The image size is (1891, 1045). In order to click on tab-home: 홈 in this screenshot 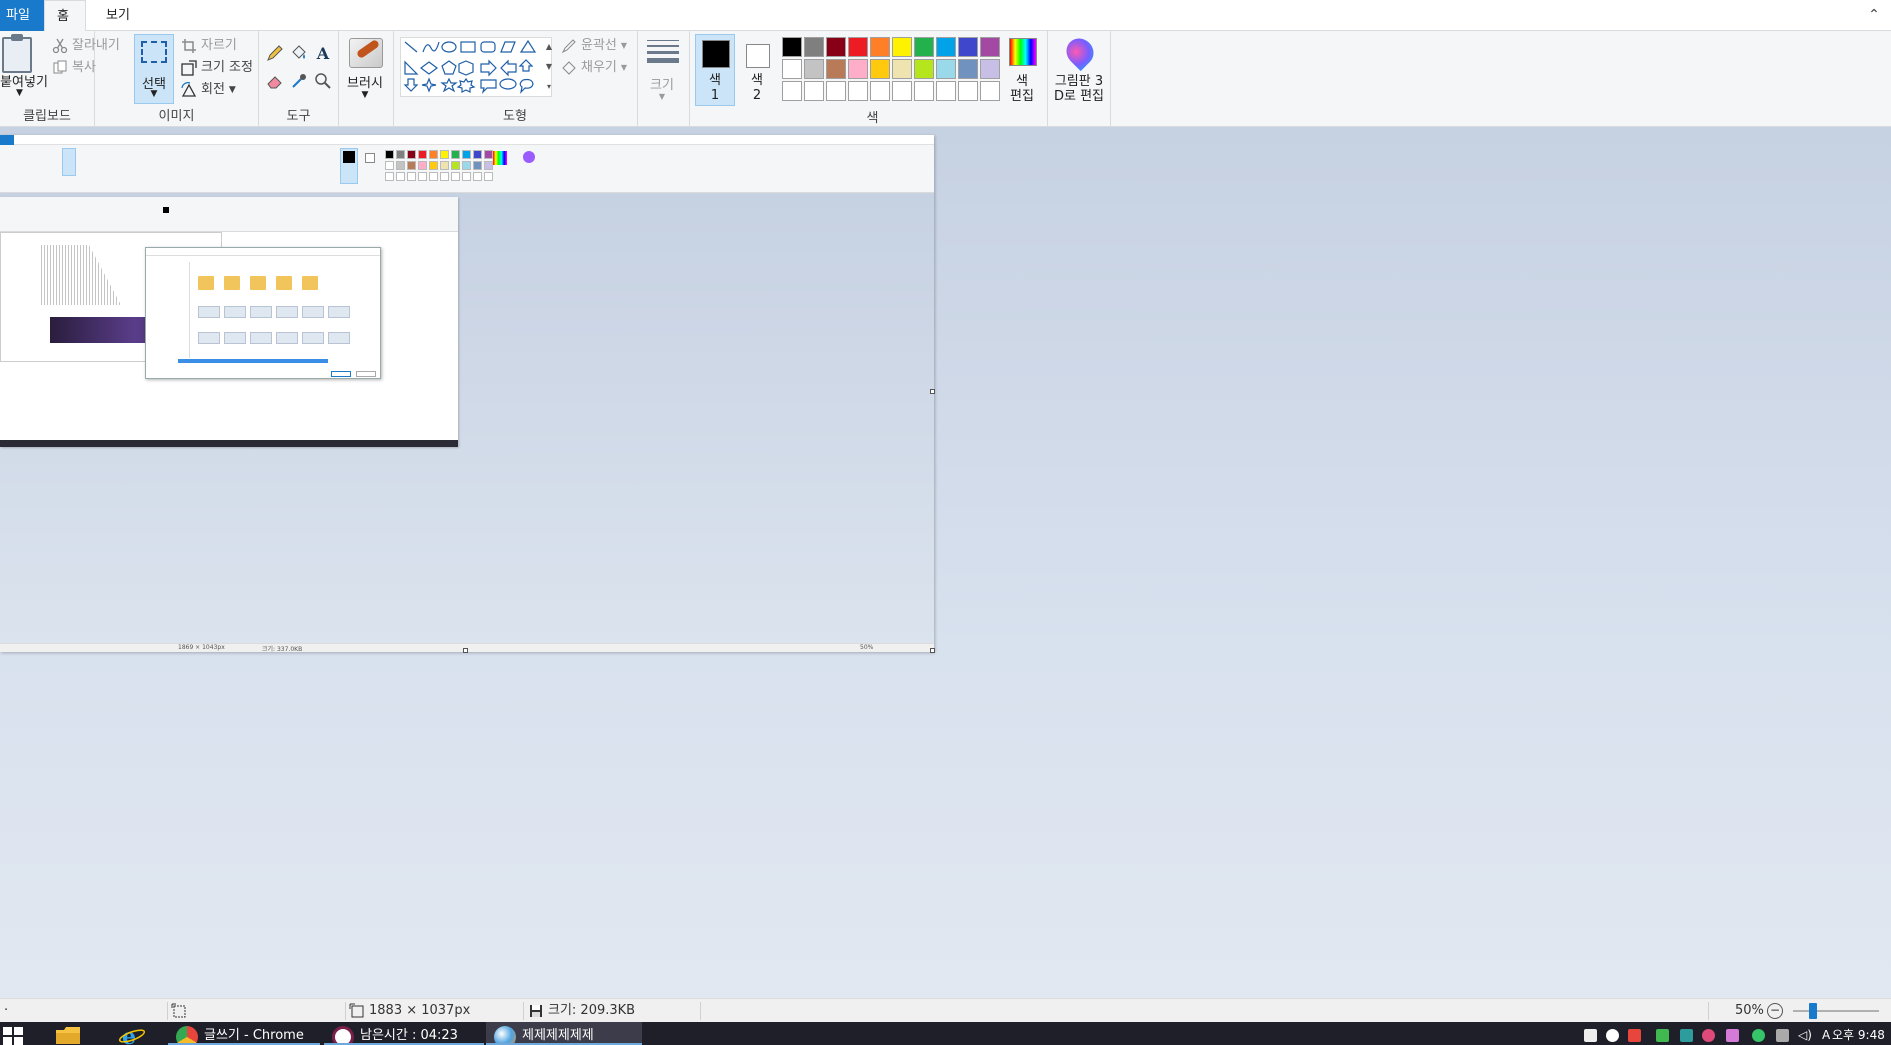, I will do `click(65, 16)`.